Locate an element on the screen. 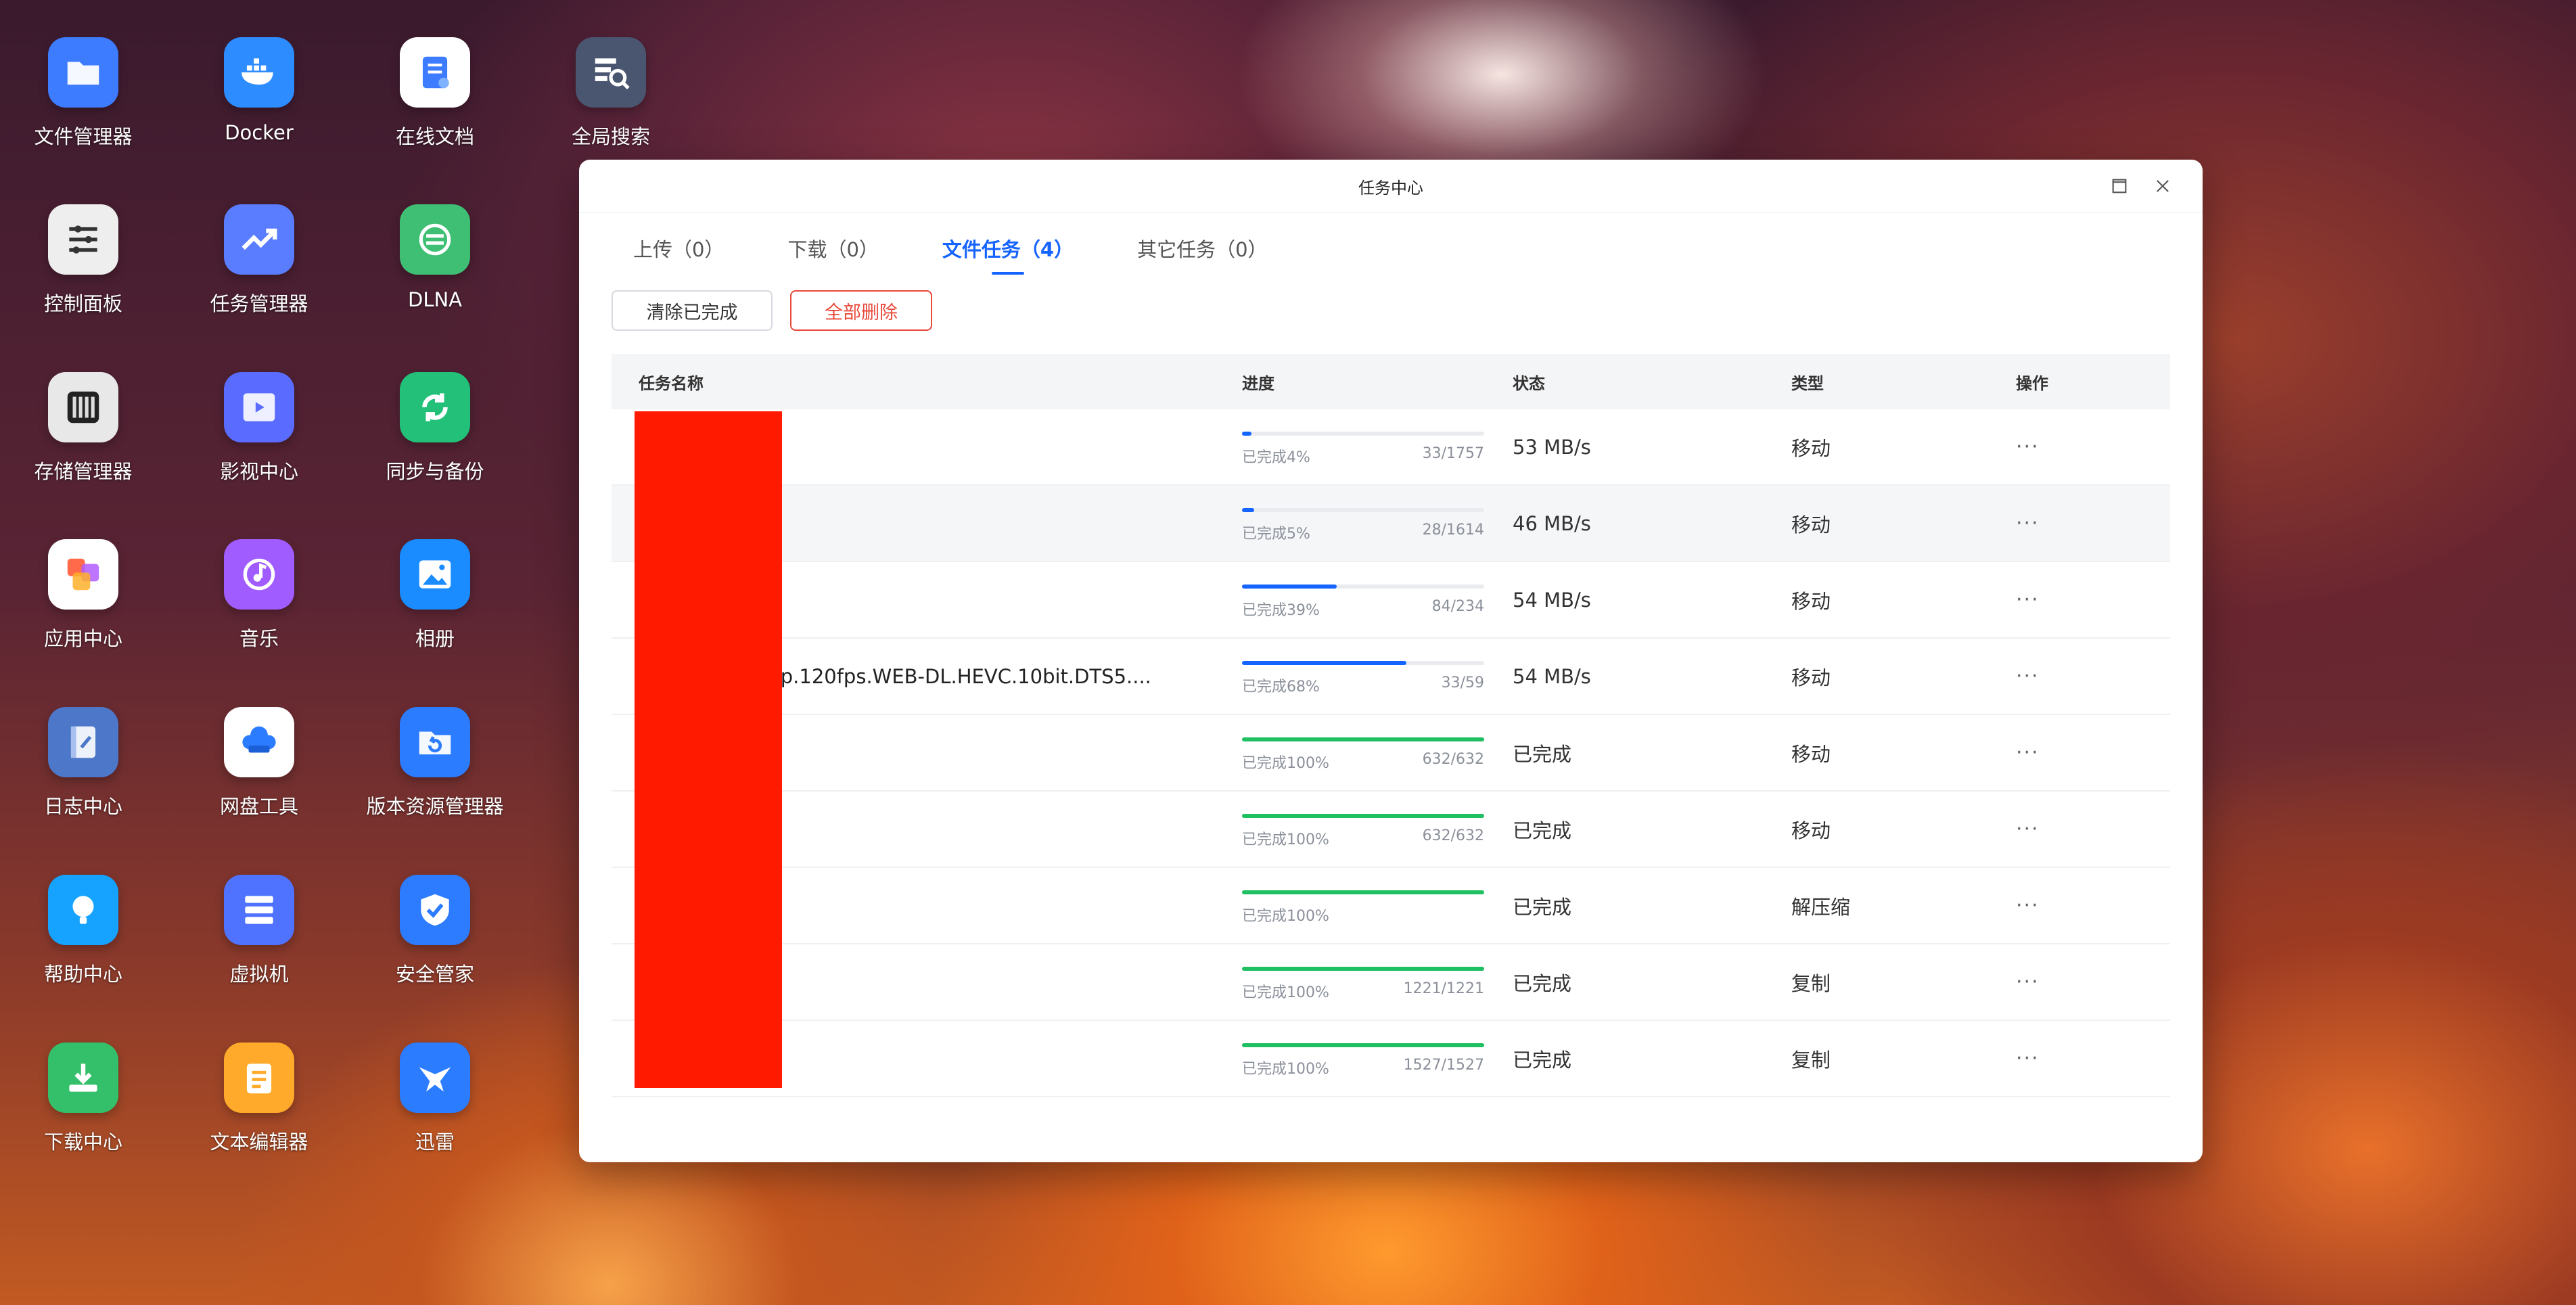  tab-download: 下载（0） is located at coordinates (833, 255).